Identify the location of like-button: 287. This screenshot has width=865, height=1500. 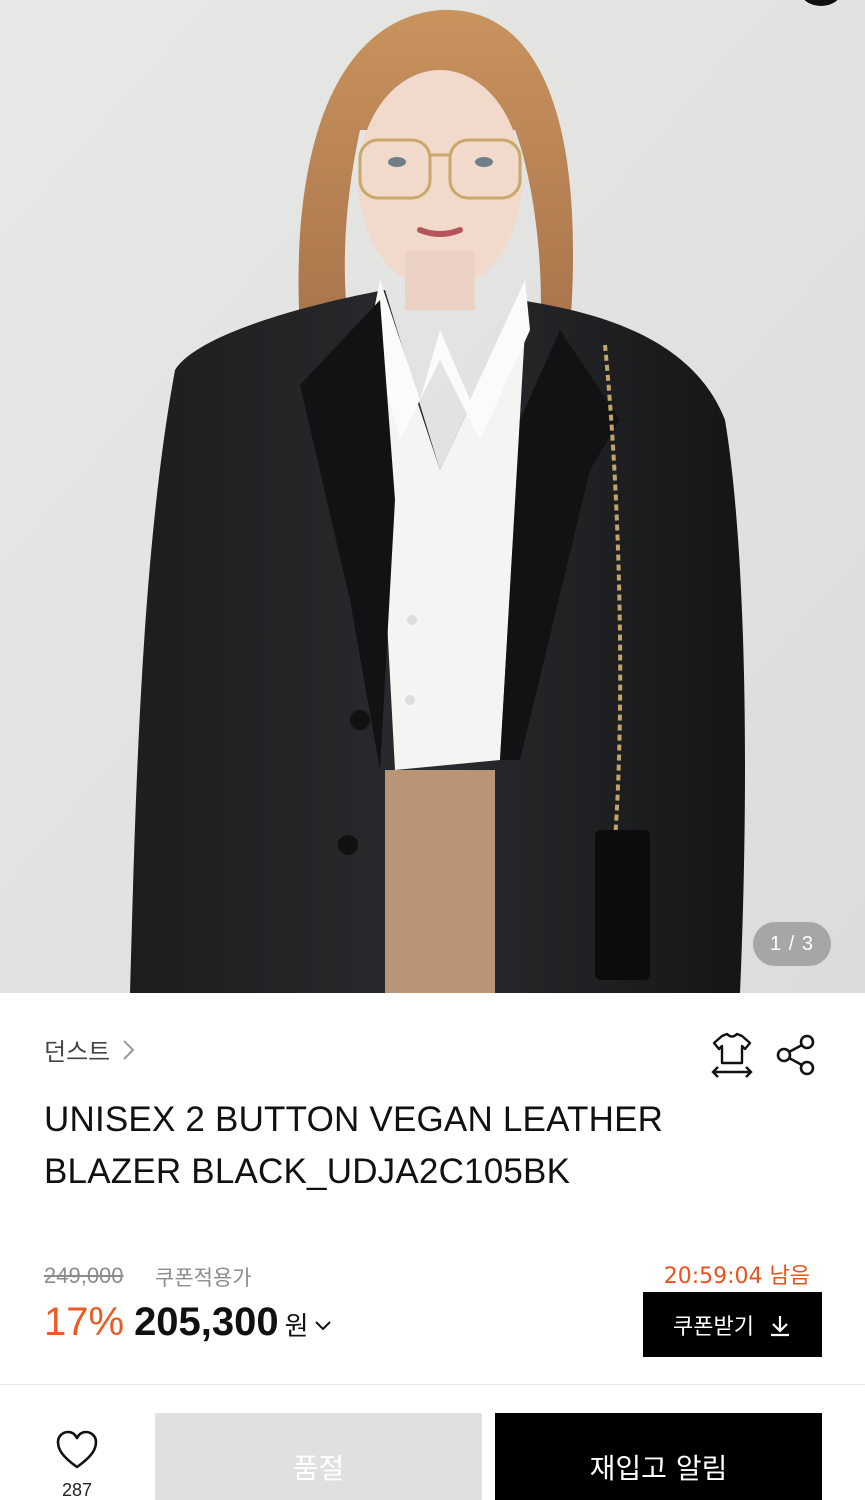
(77, 1465).